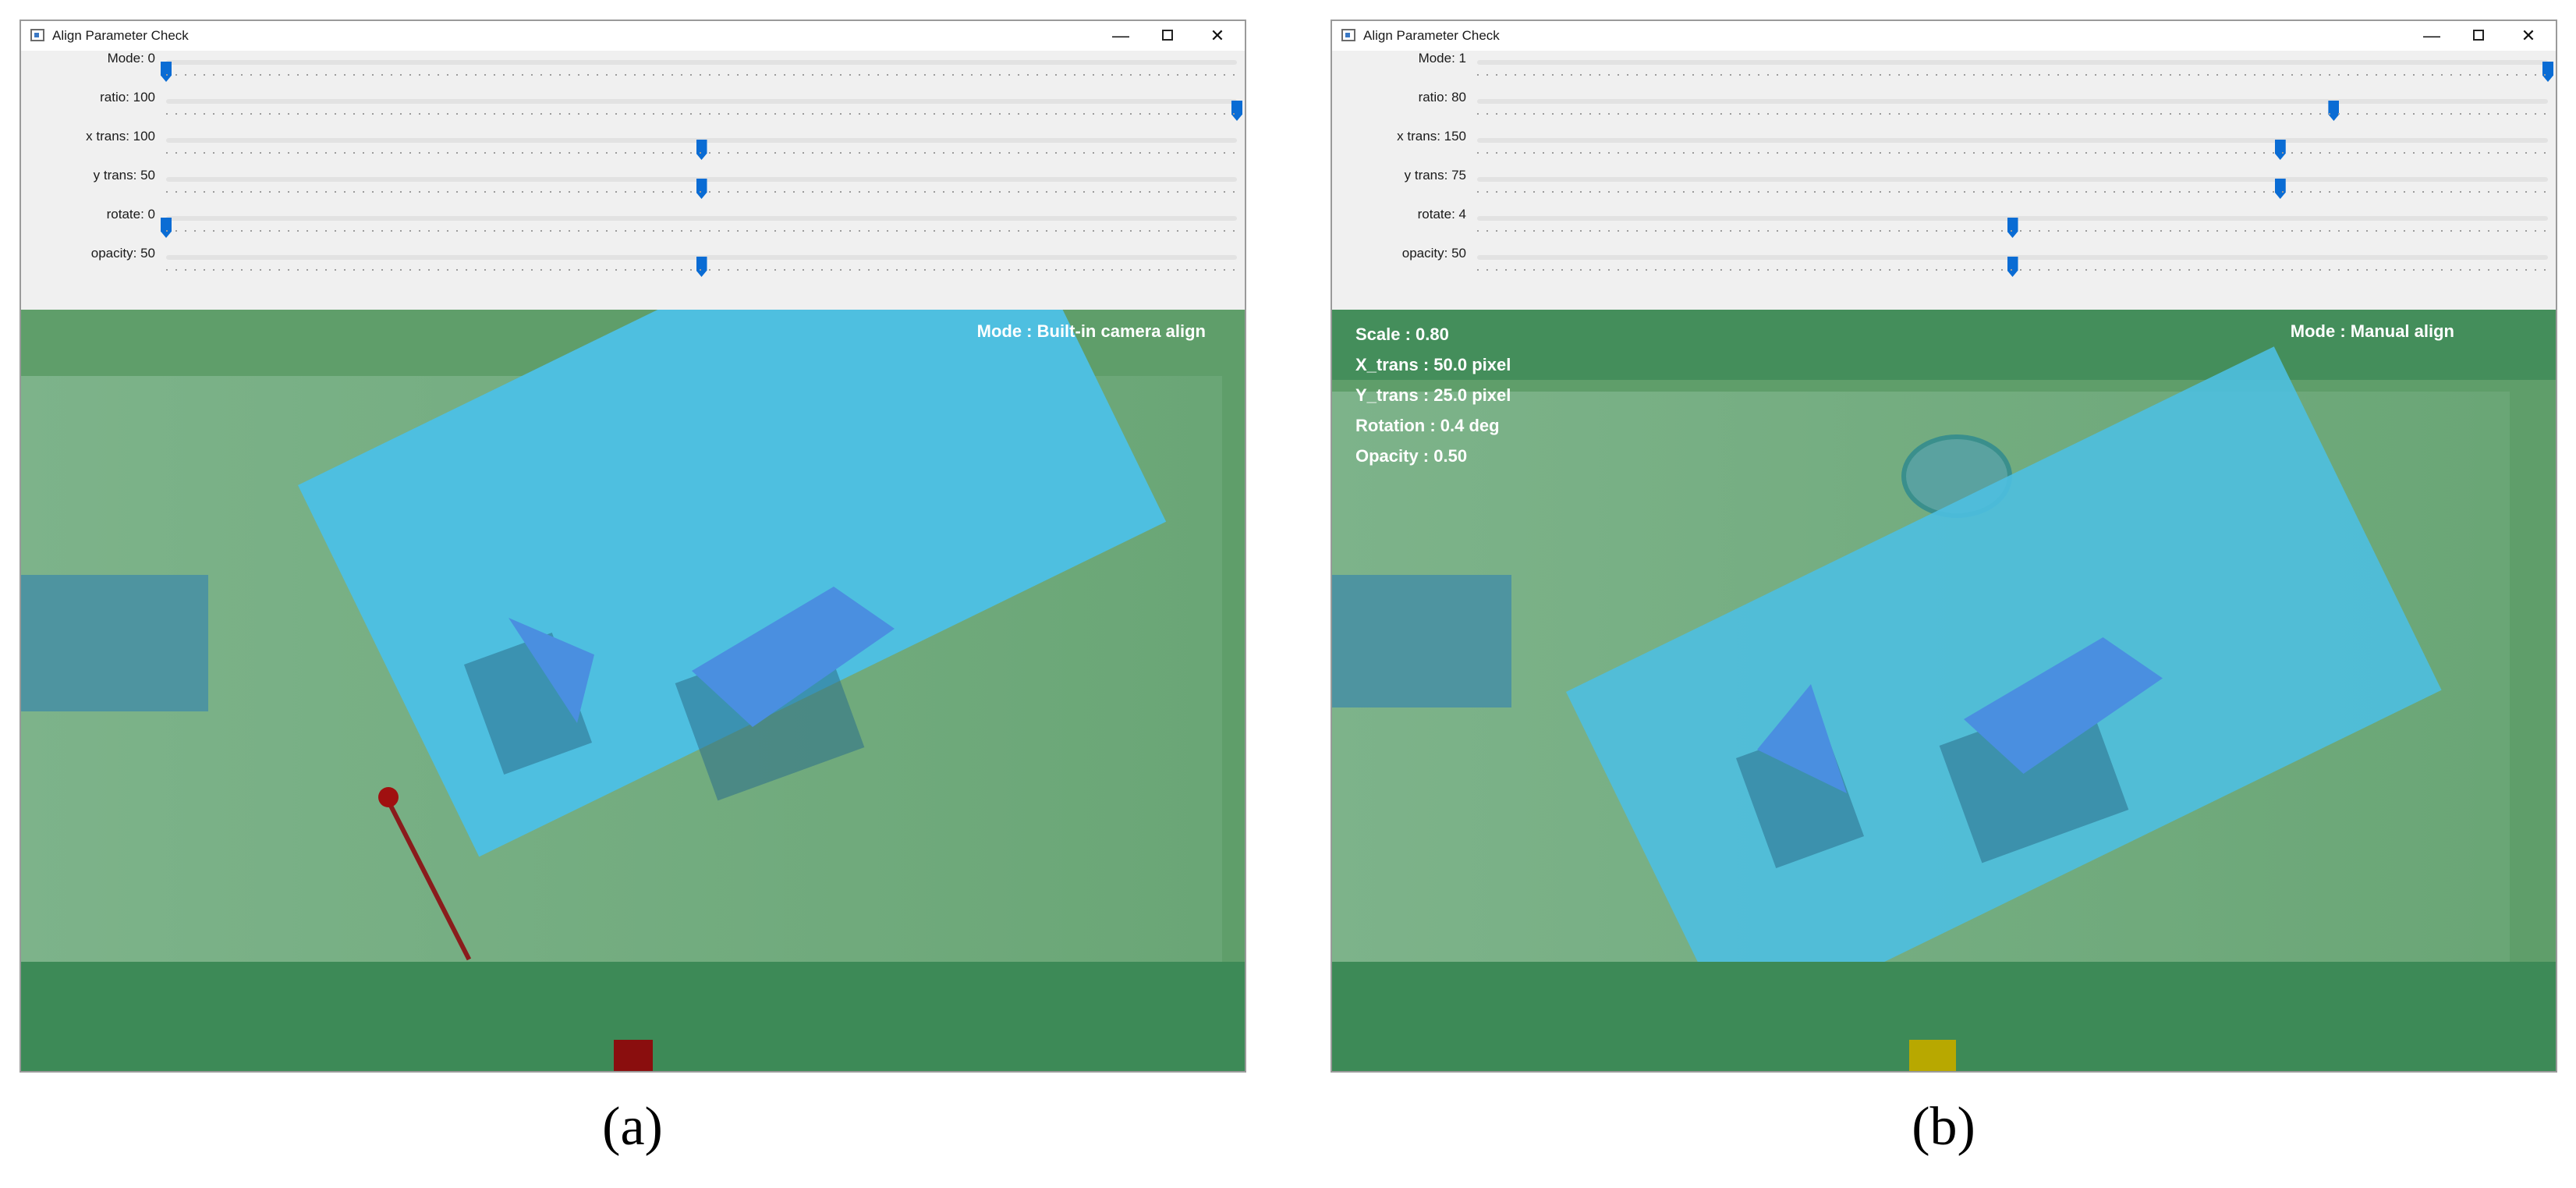  I want to click on slider-ratio: ratio: 100, so click(633, 109).